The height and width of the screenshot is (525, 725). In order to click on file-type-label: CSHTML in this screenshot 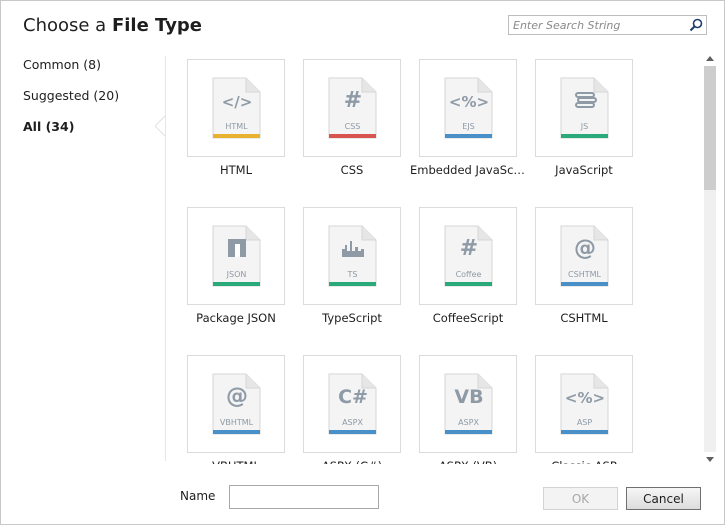, I will do `click(584, 318)`.